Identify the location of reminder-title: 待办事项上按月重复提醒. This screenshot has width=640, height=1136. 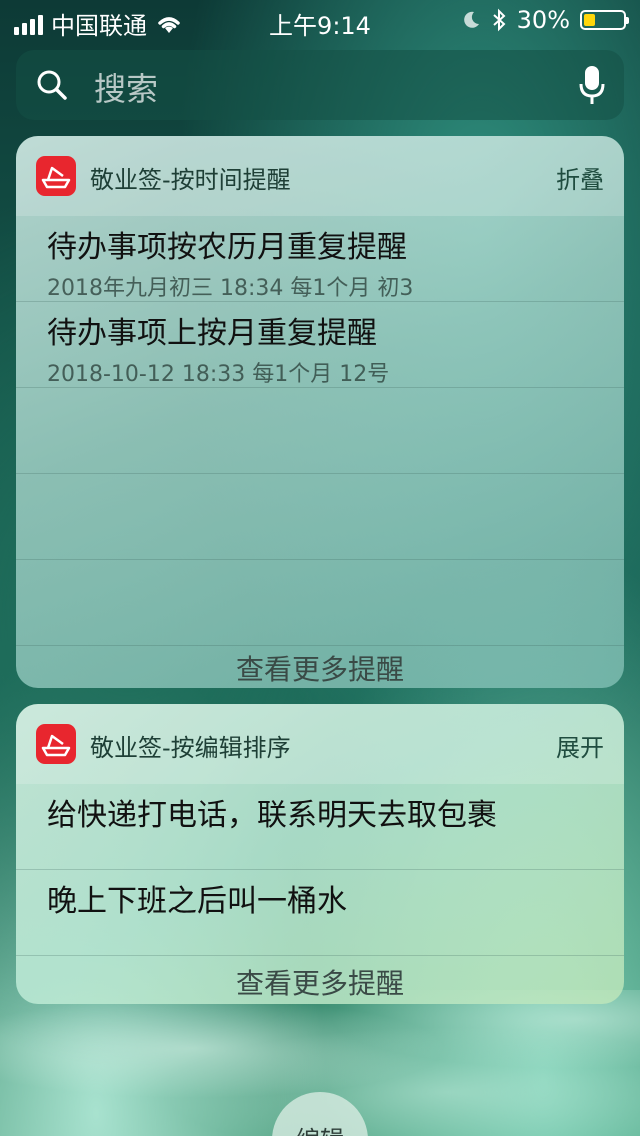
(212, 333).